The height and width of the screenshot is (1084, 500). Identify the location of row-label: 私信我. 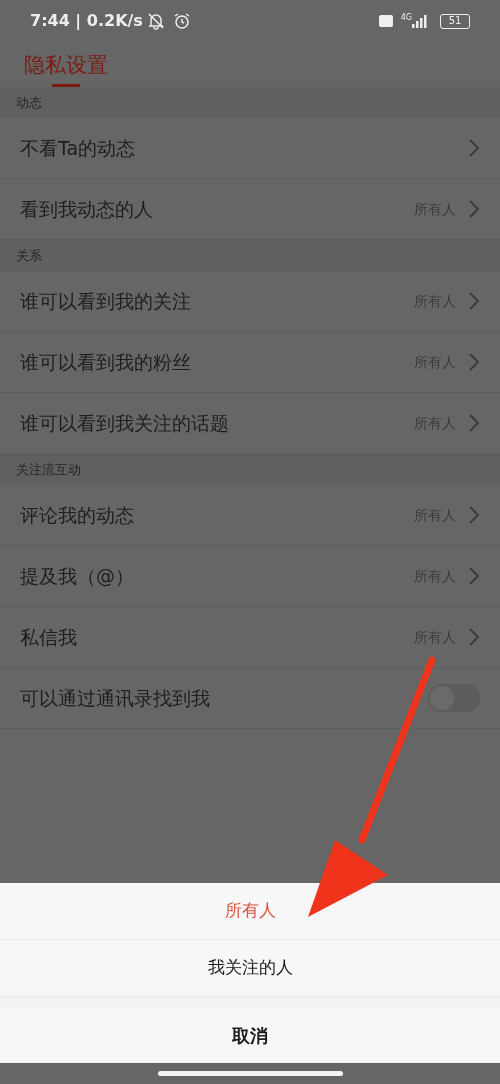
(49, 637).